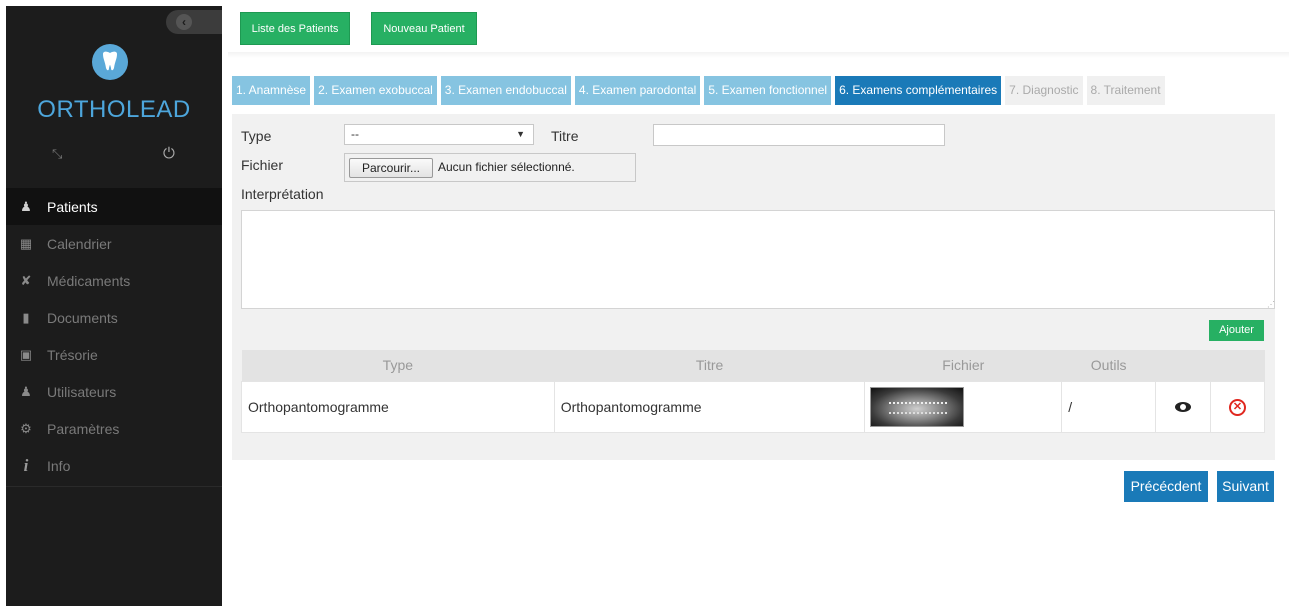 This screenshot has height=606, width=1289. I want to click on cash-icon: ▣, so click(26, 354).